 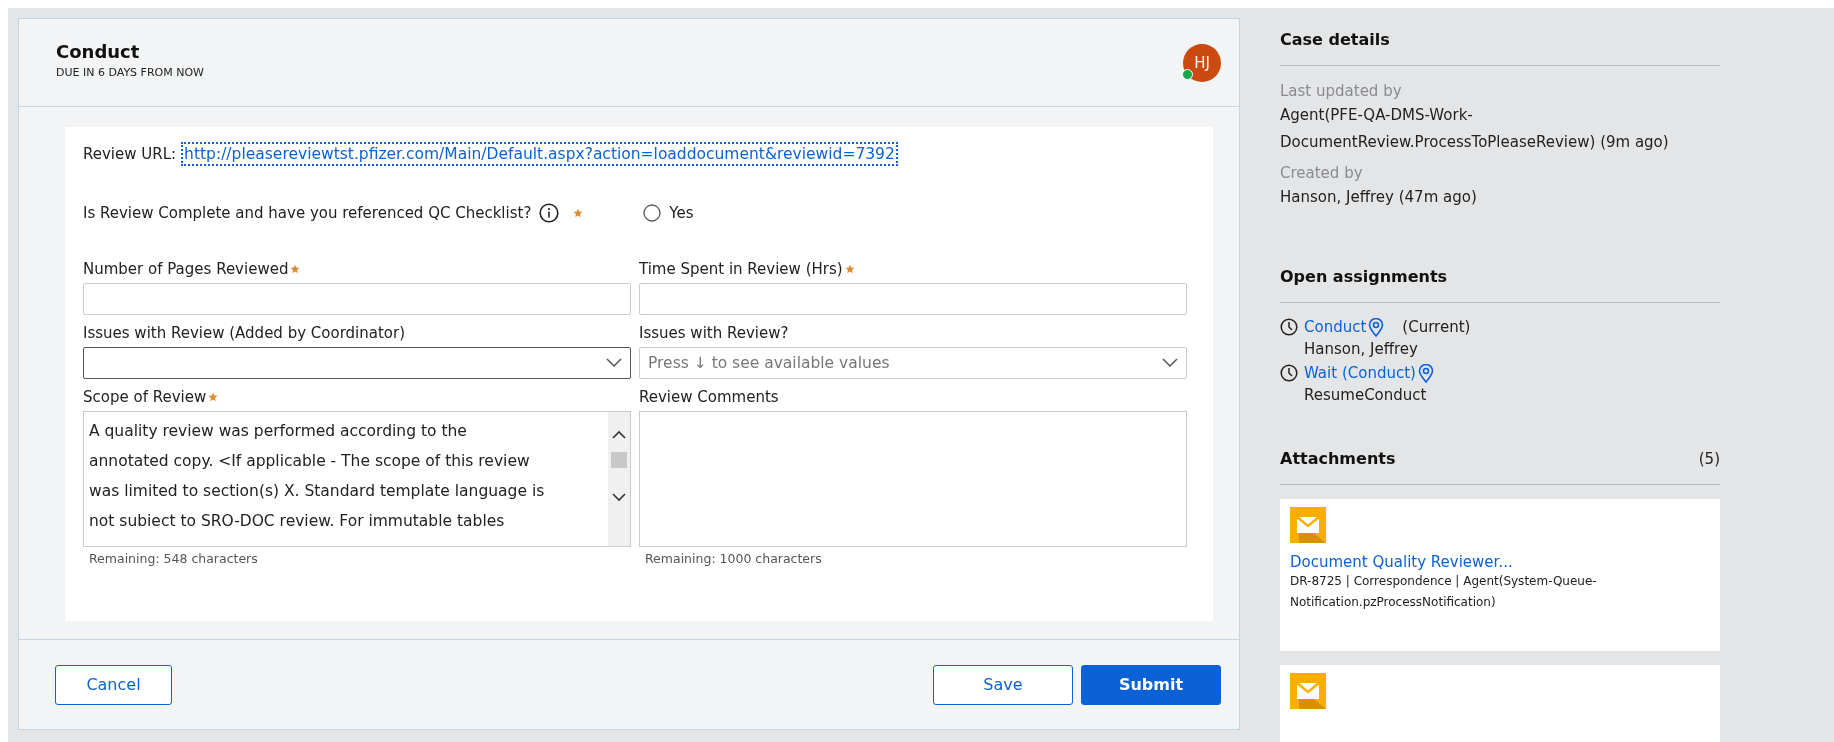 What do you see at coordinates (130, 154) in the screenshot?
I see `field-label: Review URL:` at bounding box center [130, 154].